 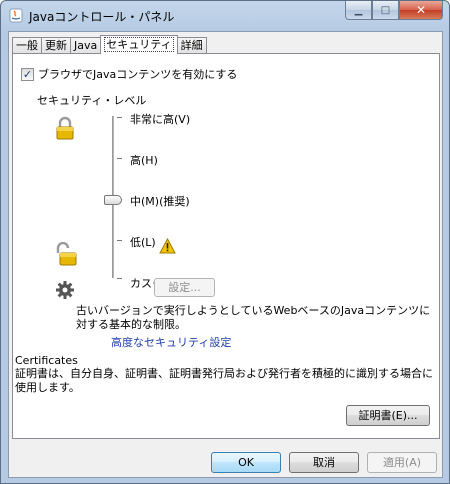 I want to click on level-high-label: 高(H), so click(x=144, y=160).